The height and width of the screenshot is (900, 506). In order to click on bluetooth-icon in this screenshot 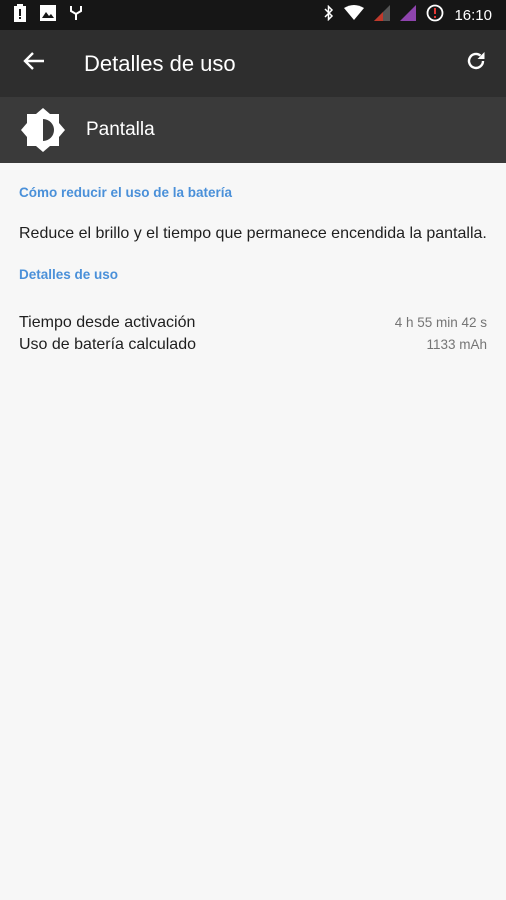, I will do `click(329, 15)`.